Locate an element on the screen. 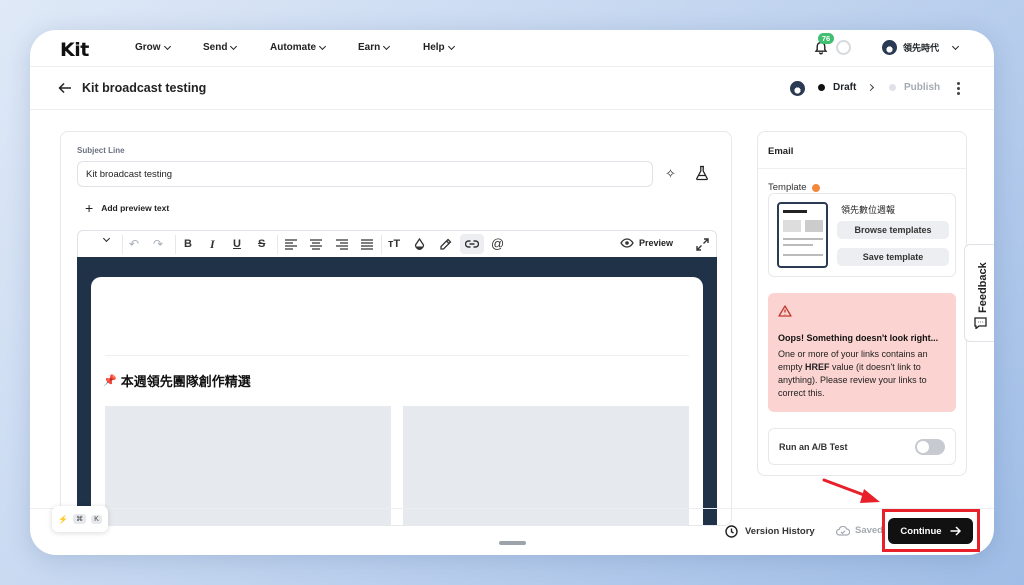  cloud-check-icon is located at coordinates (843, 530).